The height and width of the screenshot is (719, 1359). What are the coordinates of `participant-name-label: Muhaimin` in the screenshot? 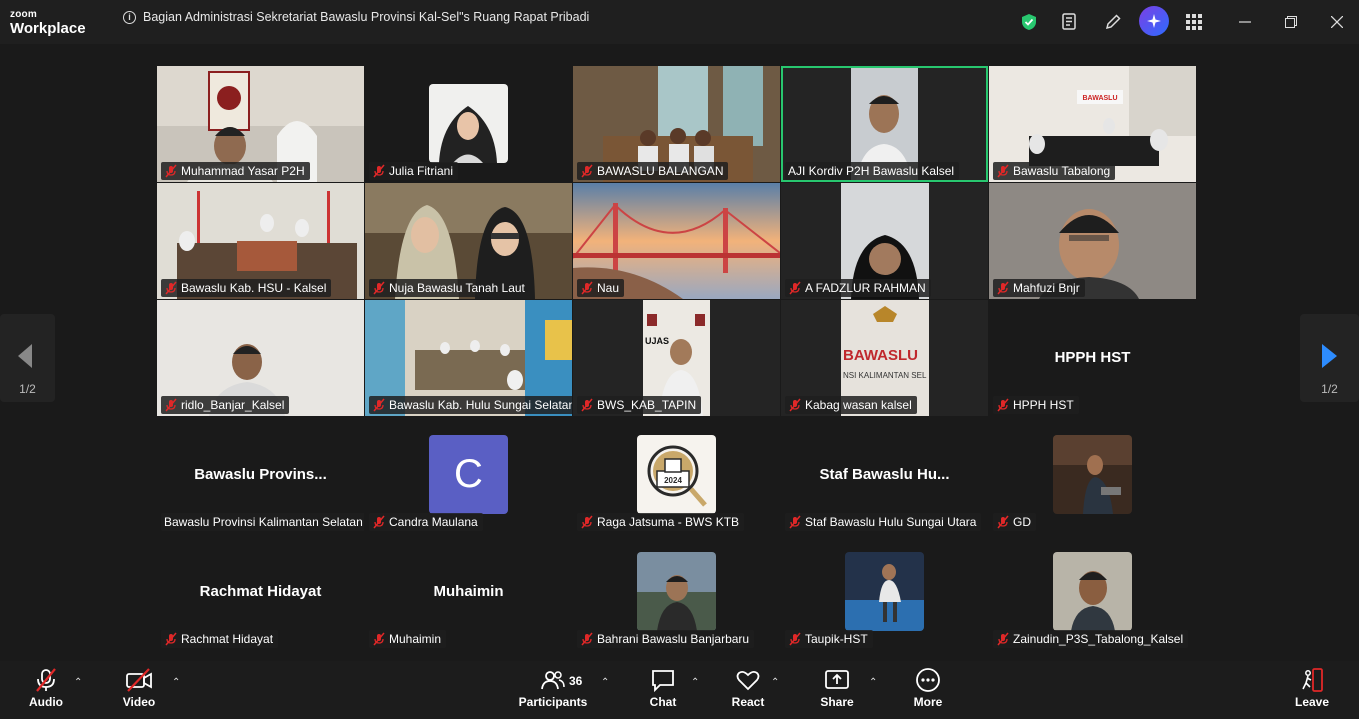 It's located at (408, 639).